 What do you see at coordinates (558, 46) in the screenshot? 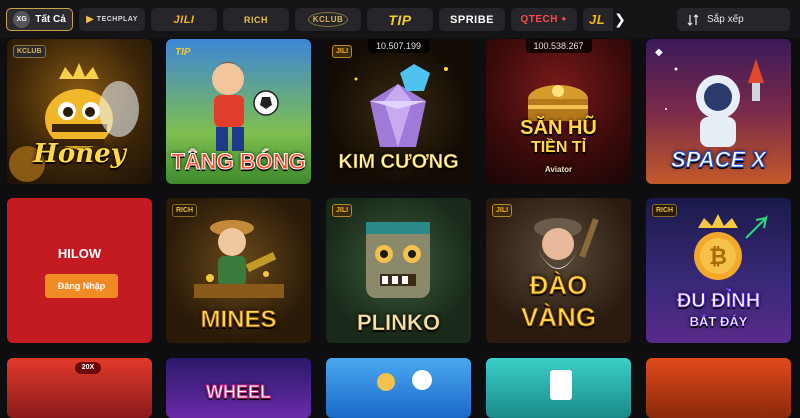
I see `jackpot-amount: 100.538.267` at bounding box center [558, 46].